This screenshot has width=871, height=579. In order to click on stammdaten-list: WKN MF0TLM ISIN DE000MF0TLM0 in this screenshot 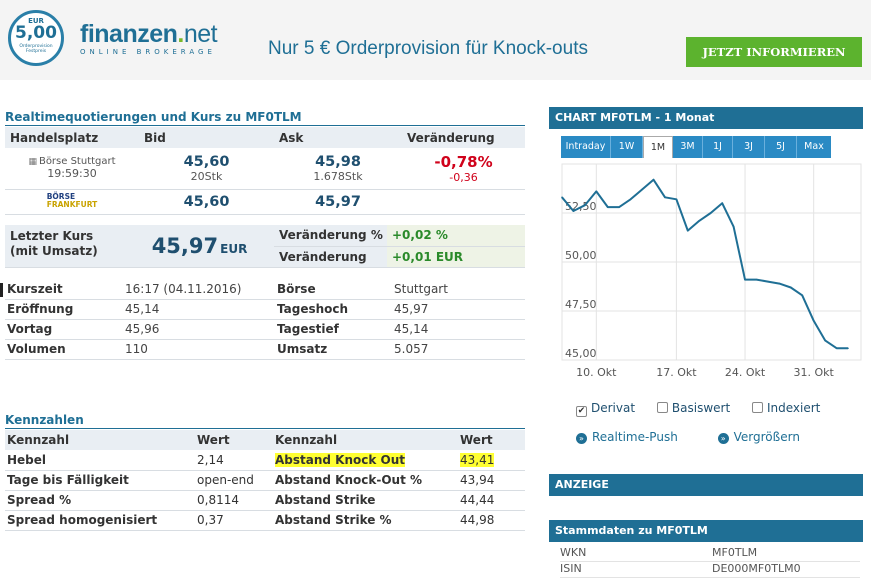, I will do `click(710, 562)`.